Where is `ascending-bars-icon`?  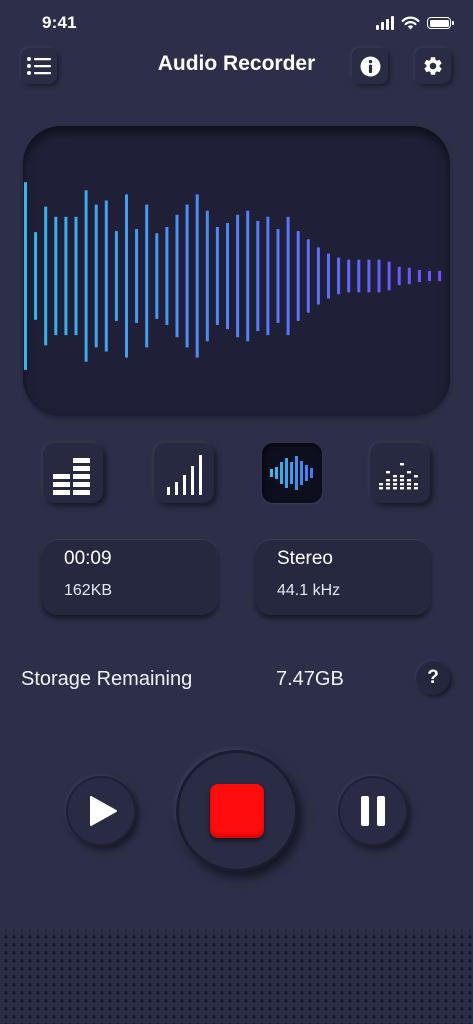 ascending-bars-icon is located at coordinates (184, 475).